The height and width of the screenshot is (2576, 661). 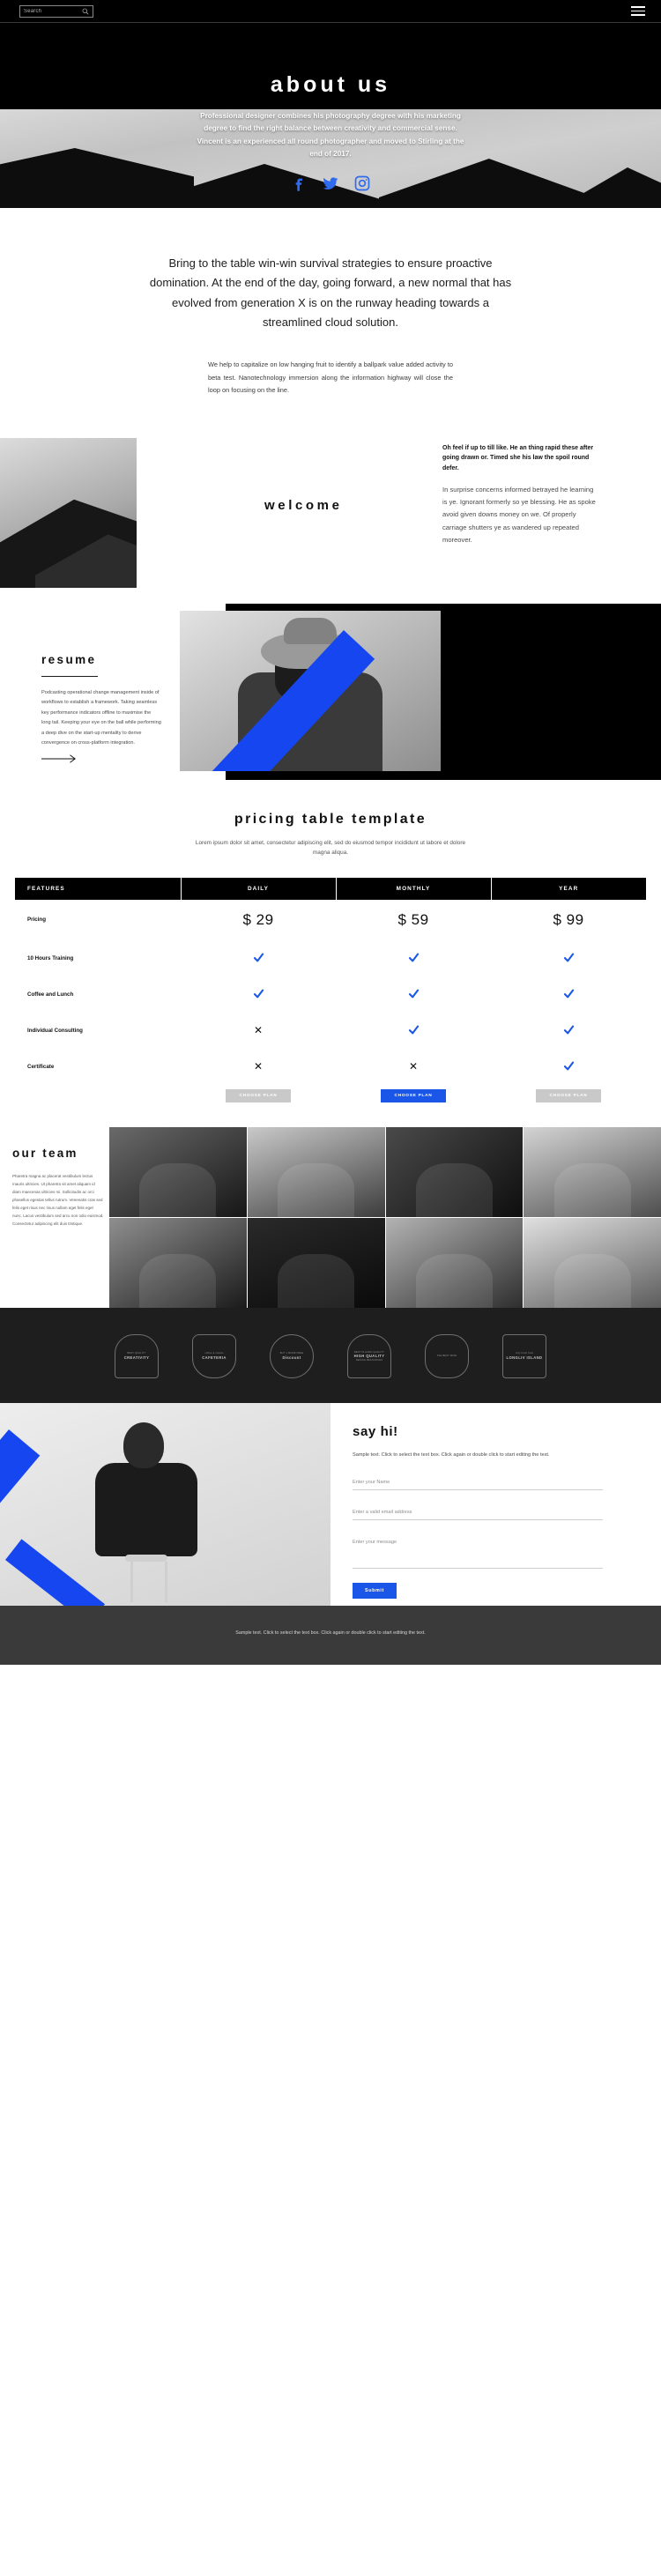 I want to click on pricing-table-header-row: FEATURES DAILY MONTHLY YEAR, so click(x=330, y=888).